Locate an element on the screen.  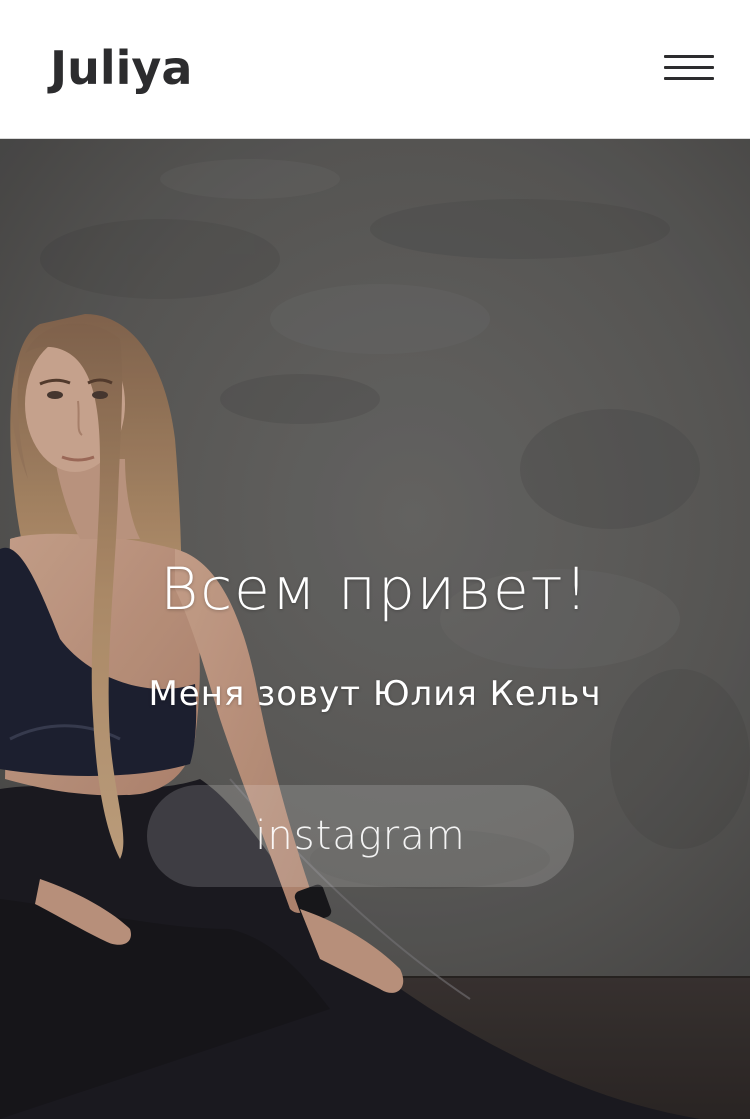
hero-title: Всем привет! is located at coordinates (375, 589).